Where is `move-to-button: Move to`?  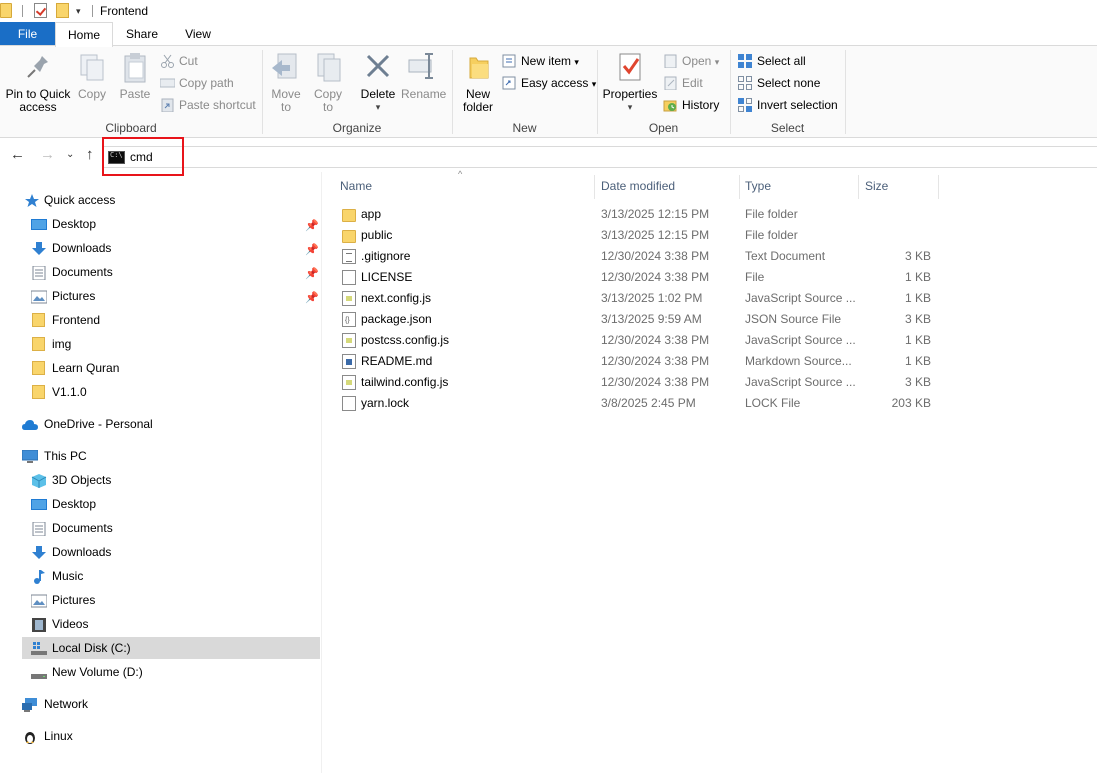 move-to-button: Move to is located at coordinates (286, 82).